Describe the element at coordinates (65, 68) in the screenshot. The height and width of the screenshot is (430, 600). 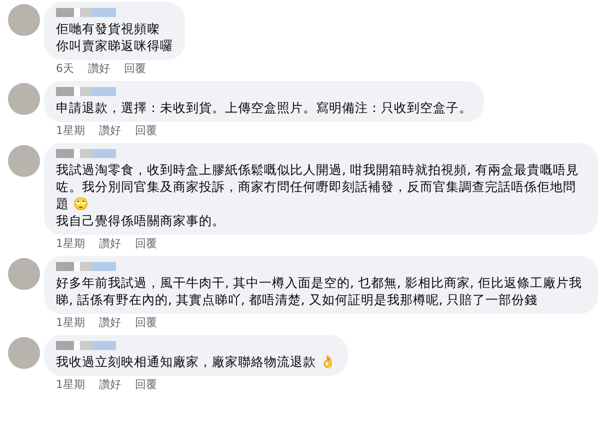
I see `timestamp-link: 6天` at that location.